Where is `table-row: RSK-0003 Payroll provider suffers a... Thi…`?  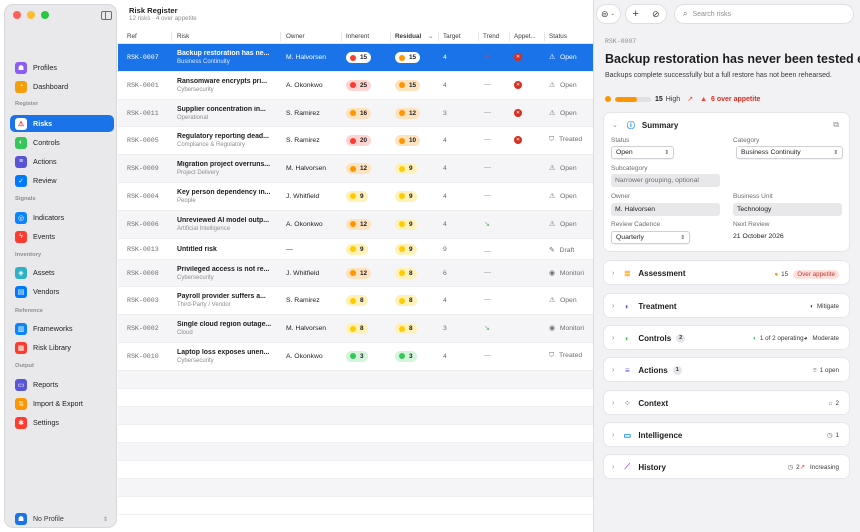 table-row: RSK-0003 Payroll provider suffers a... Thi… is located at coordinates (355, 301).